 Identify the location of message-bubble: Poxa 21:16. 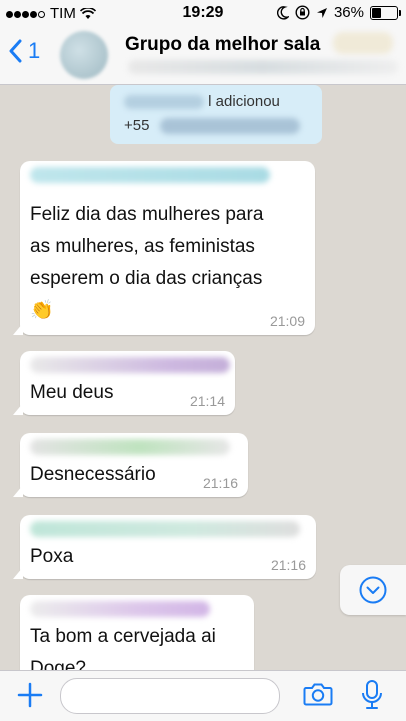
(164, 547).